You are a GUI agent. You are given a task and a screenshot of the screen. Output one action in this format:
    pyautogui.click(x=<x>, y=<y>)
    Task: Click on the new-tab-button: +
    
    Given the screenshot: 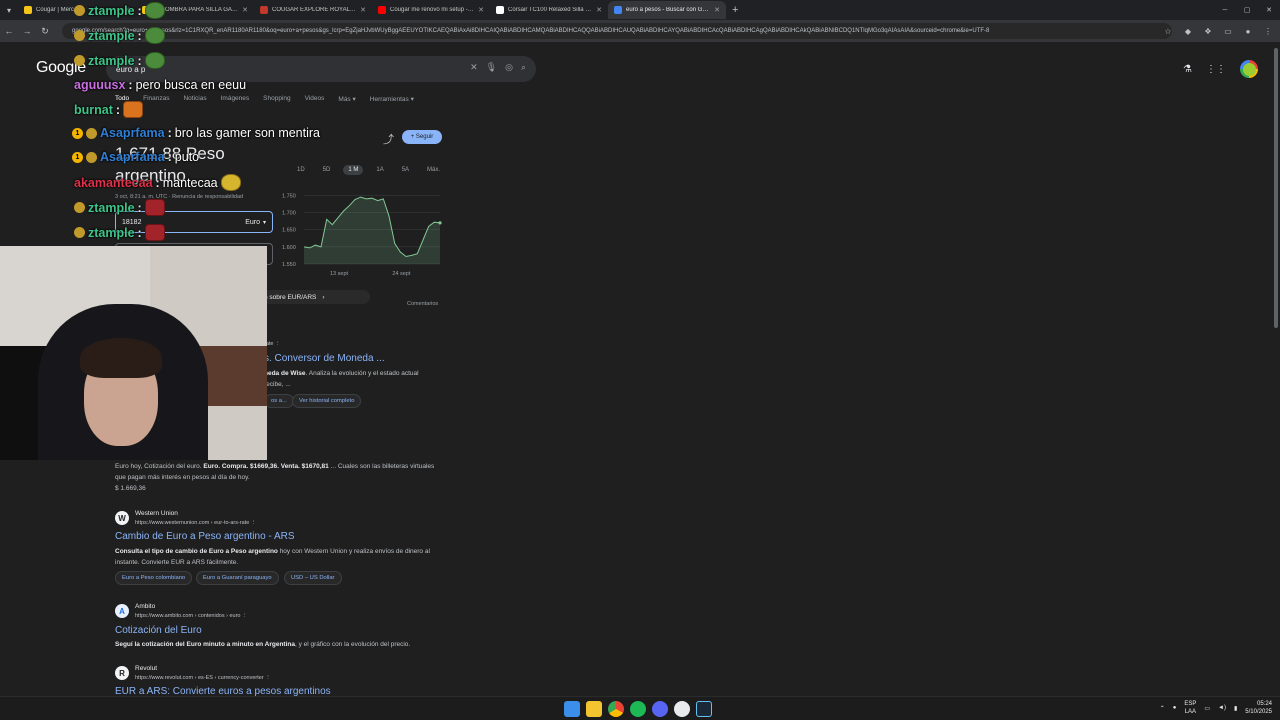 What is the action you would take?
    pyautogui.click(x=735, y=10)
    